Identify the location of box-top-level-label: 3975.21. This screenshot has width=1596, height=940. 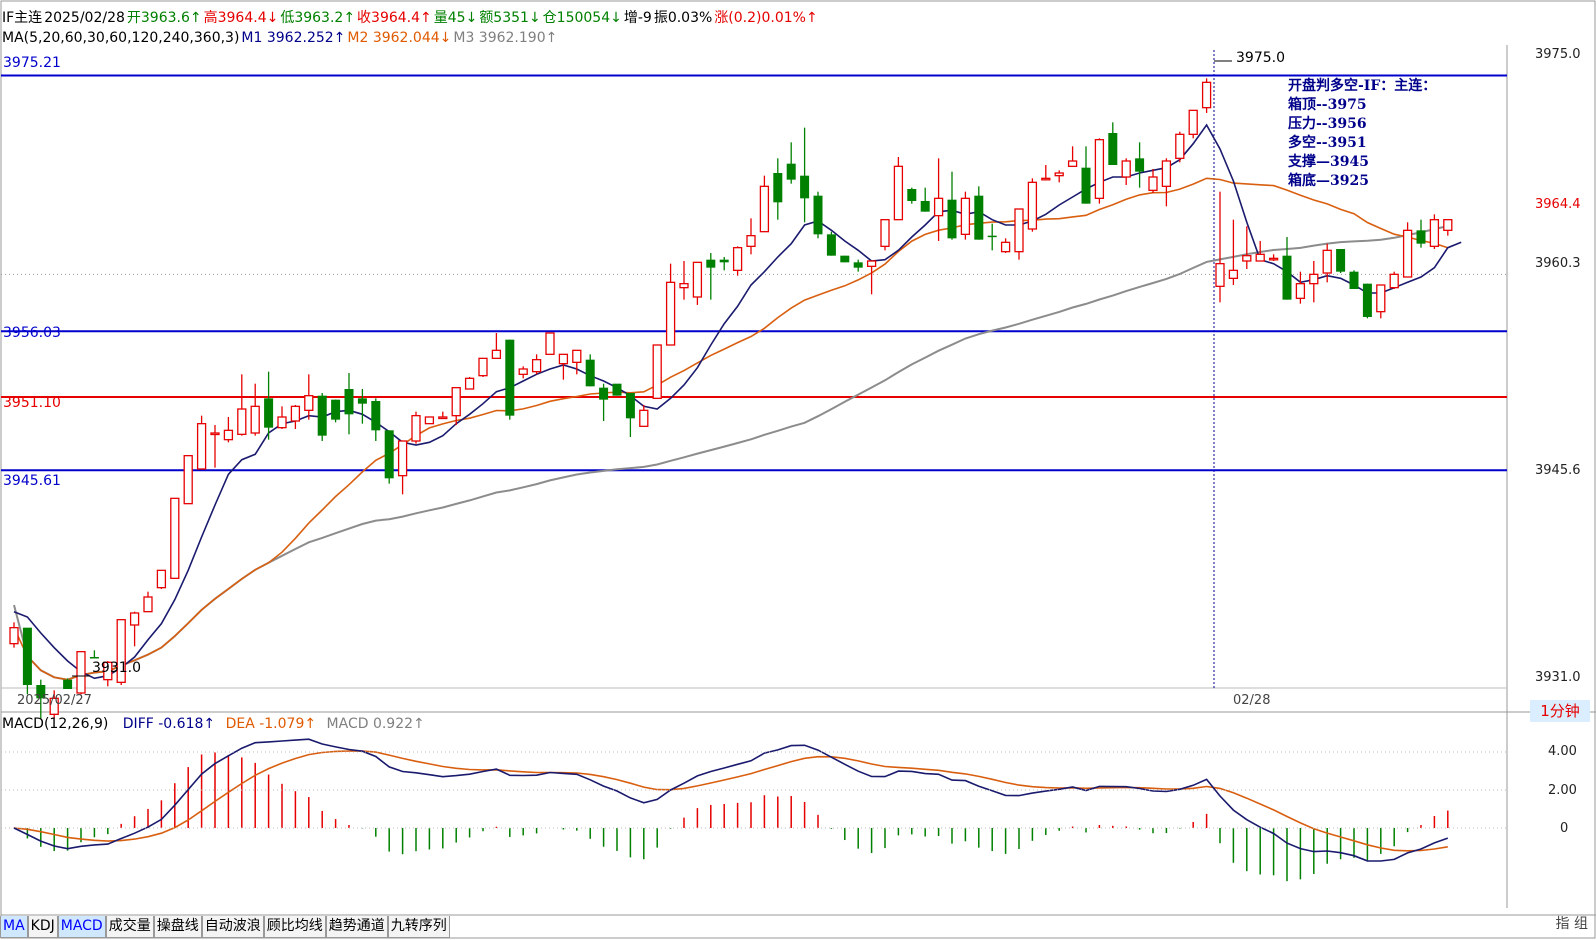
(32, 63).